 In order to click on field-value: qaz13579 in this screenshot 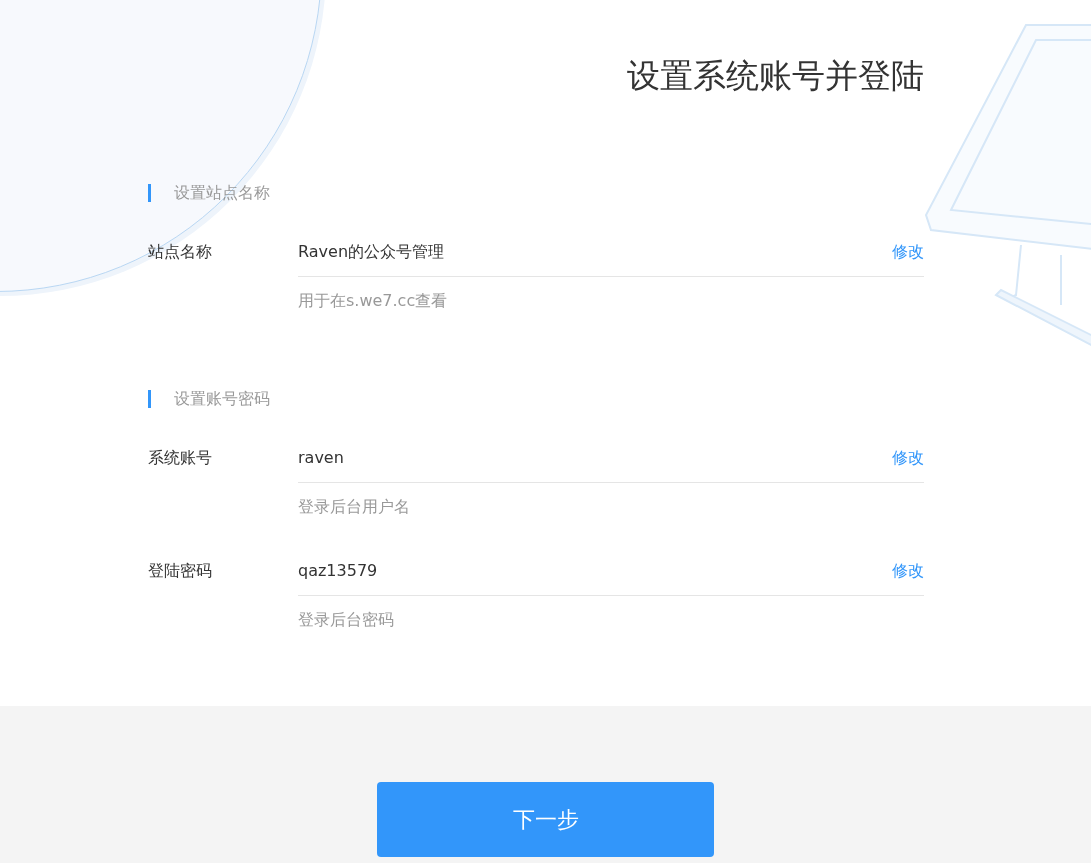, I will do `click(338, 571)`.